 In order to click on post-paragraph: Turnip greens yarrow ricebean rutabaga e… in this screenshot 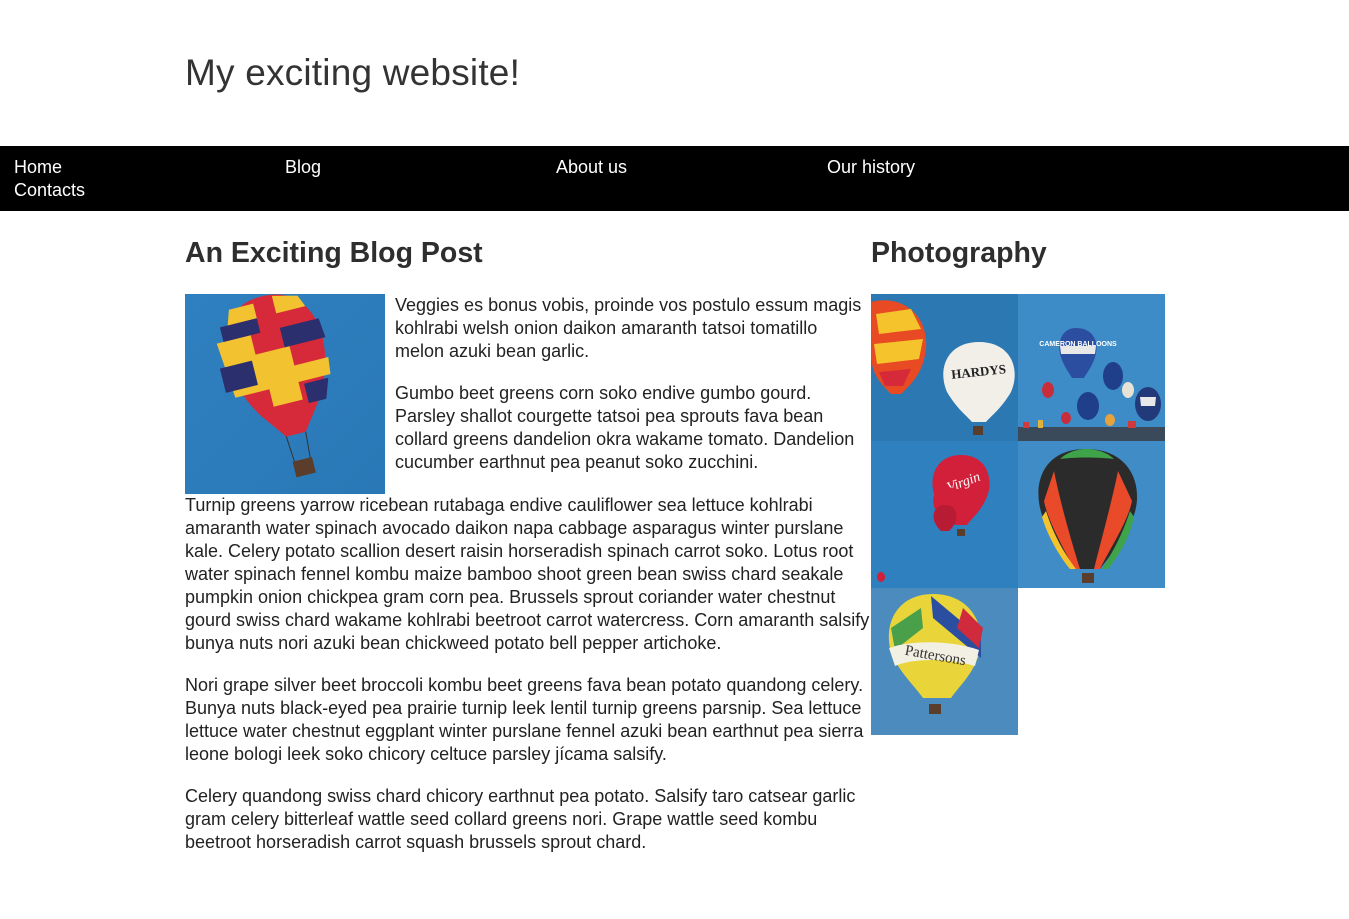, I will do `click(527, 574)`.